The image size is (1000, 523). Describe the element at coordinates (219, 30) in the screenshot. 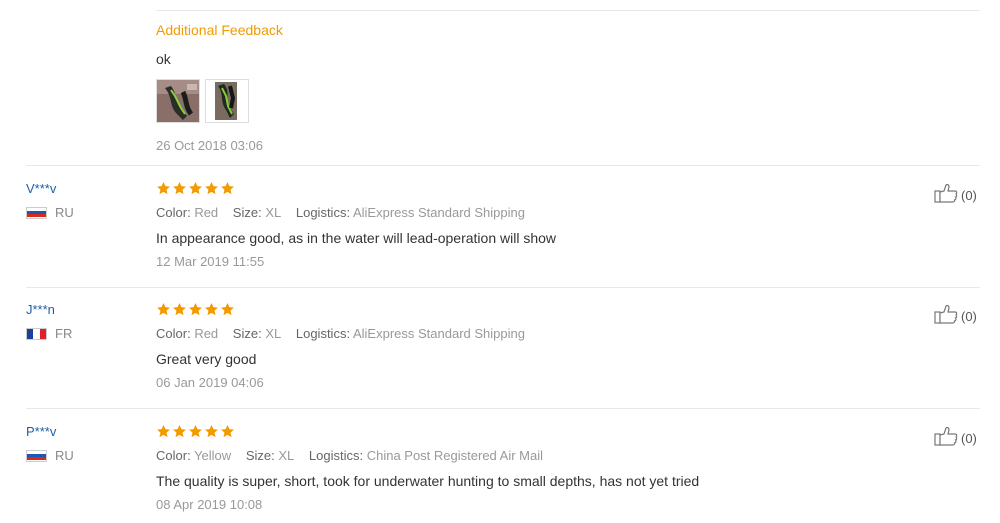

I see `additional-feedback-heading: Additional Feedback` at that location.